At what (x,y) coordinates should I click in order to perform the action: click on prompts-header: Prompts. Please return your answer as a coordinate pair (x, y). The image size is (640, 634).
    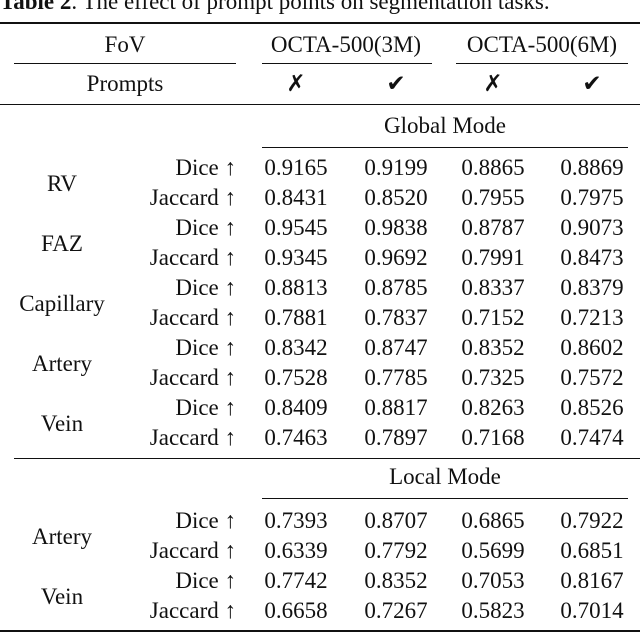
    Looking at the image, I should click on (125, 83).